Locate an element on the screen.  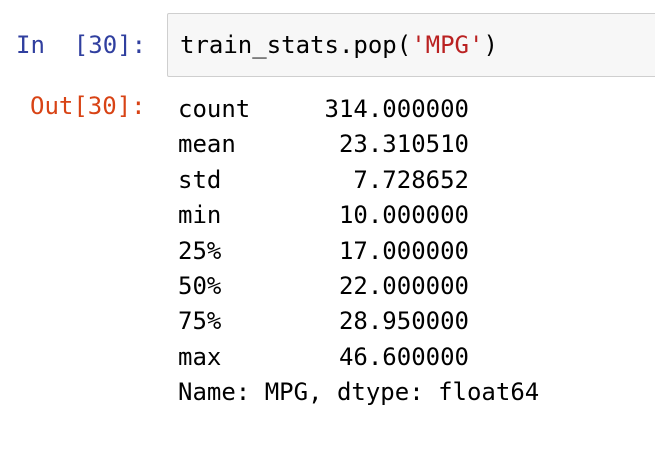
output-row: std 7.728652 is located at coordinates (358, 183).